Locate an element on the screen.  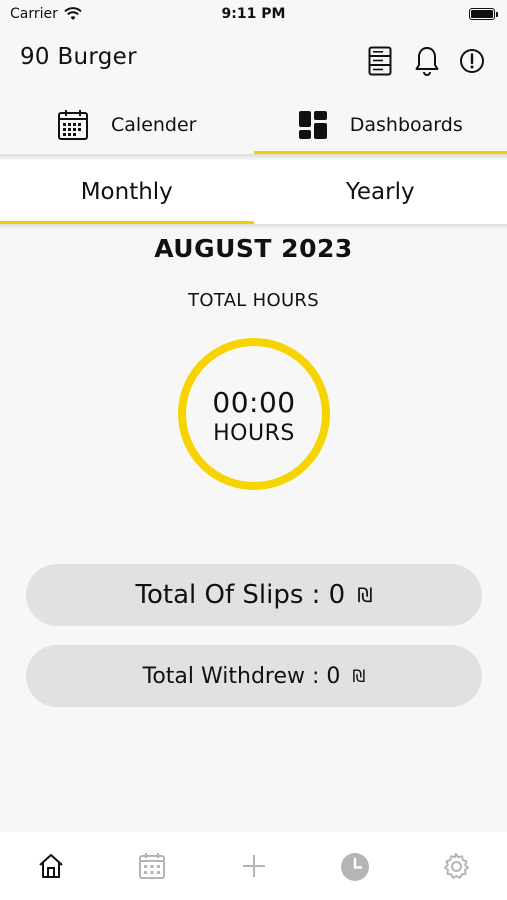
nav-calendar is located at coordinates (151, 866).